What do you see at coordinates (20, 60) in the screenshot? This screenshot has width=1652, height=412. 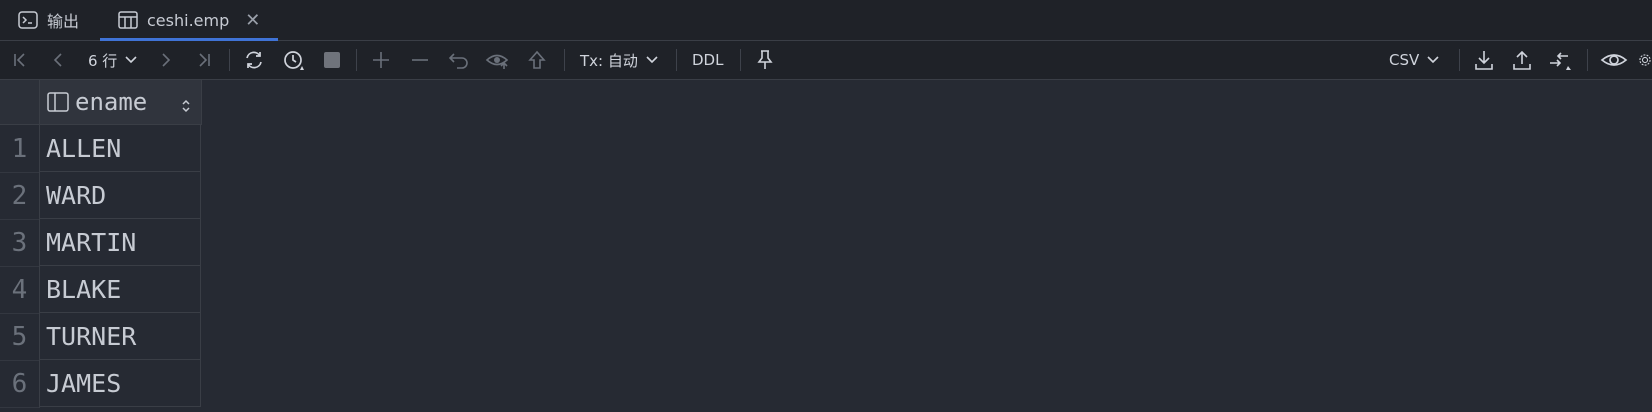 I see `first-page-icon` at bounding box center [20, 60].